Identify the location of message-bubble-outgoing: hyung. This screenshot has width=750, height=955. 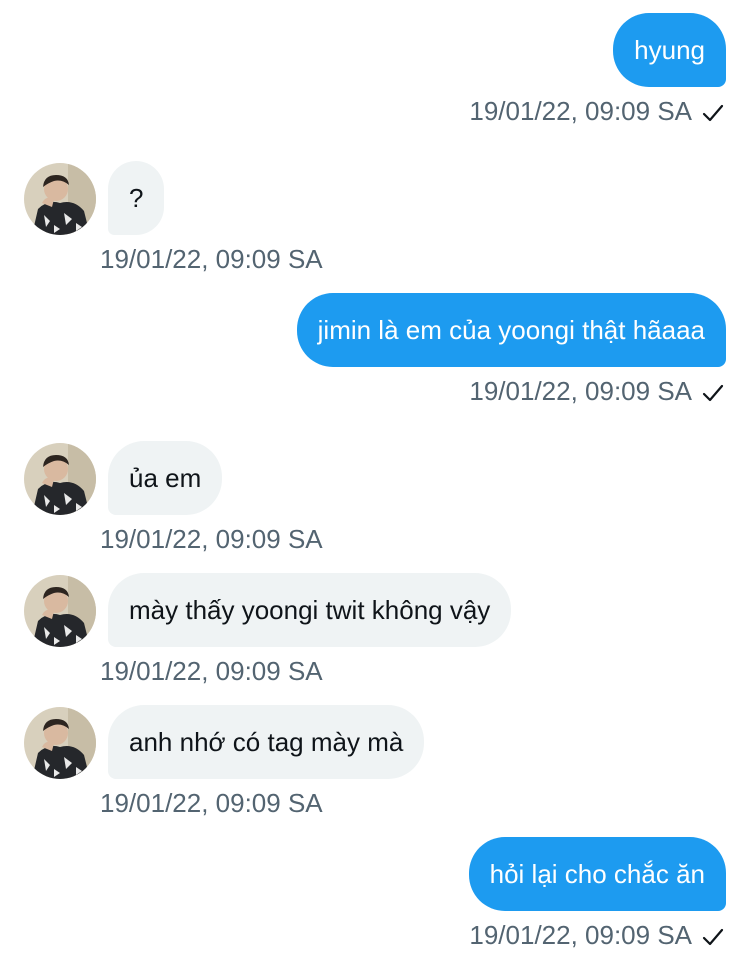
(669, 50).